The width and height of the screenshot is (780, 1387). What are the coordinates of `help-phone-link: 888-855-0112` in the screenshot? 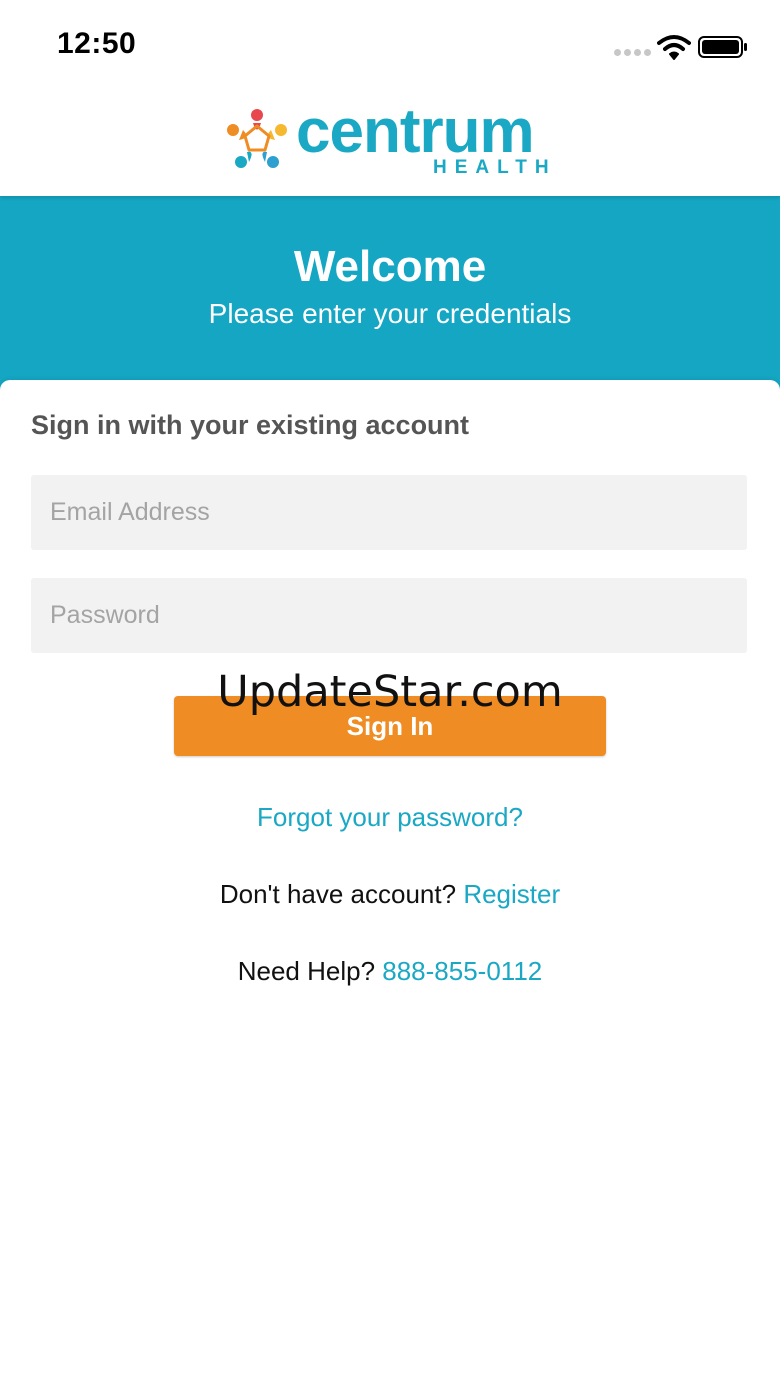 It's located at (462, 971).